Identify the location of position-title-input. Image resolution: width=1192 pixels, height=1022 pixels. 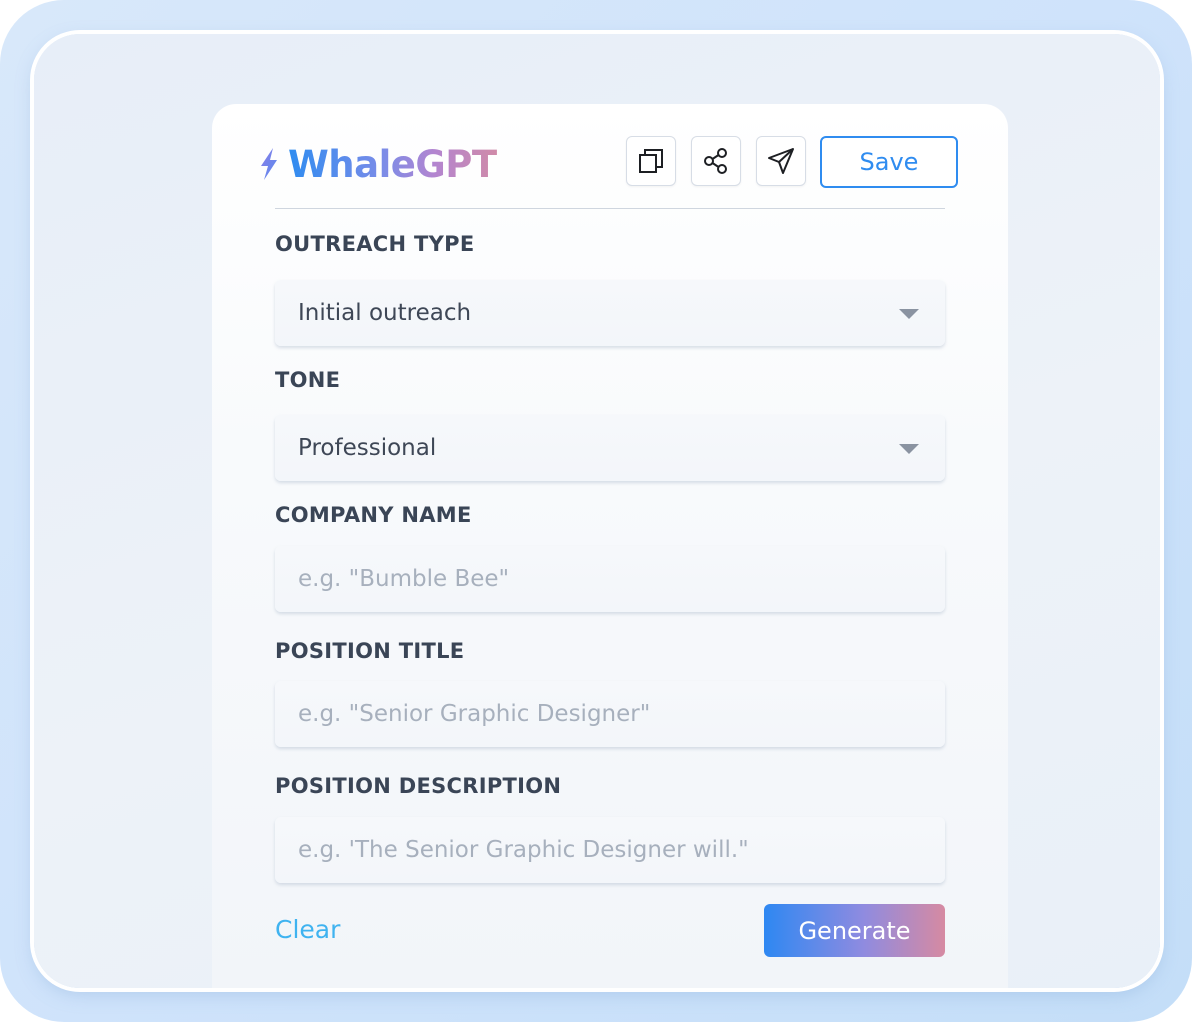
(610, 714).